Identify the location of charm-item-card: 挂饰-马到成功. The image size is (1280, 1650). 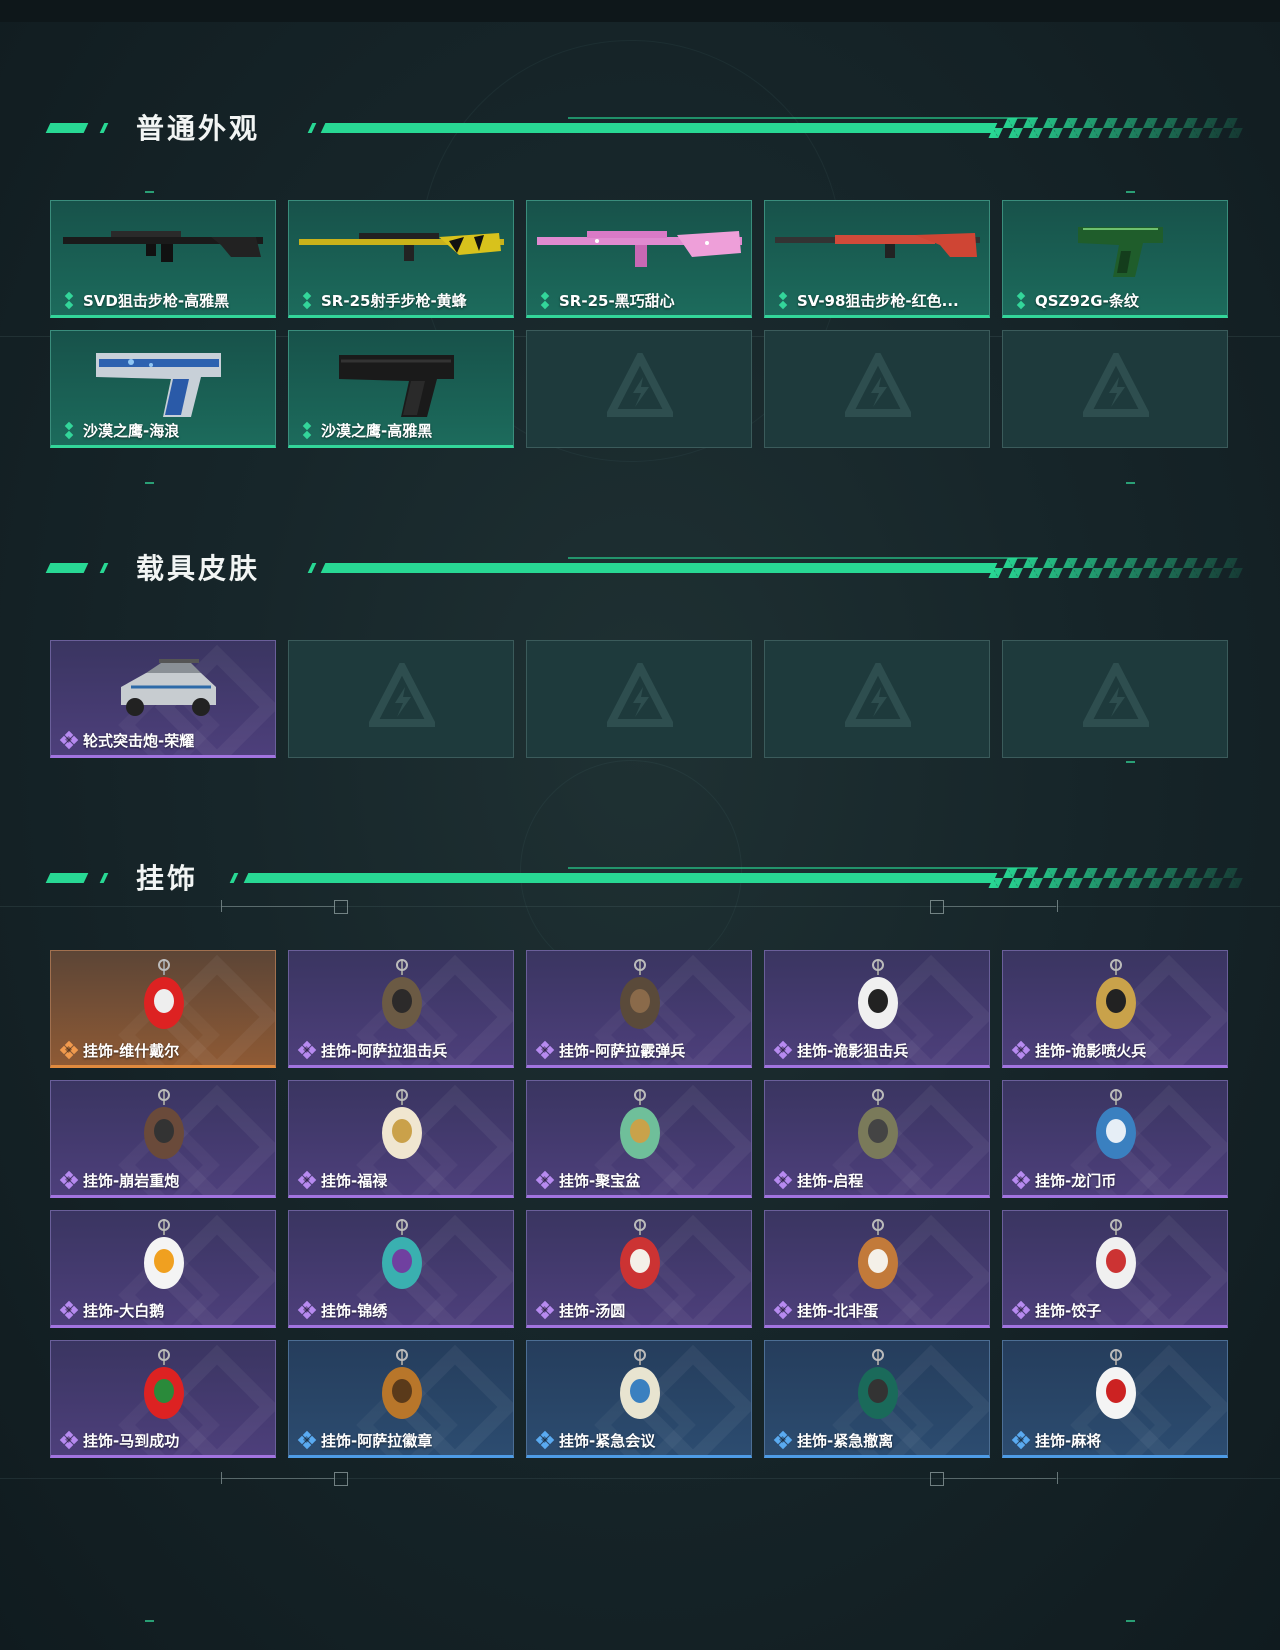
(163, 1399).